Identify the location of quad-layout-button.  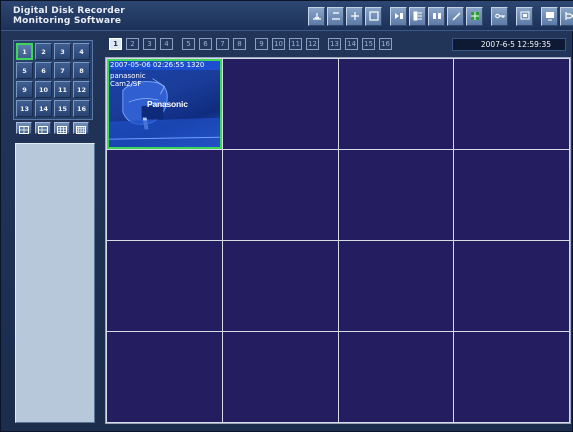
(43, 128).